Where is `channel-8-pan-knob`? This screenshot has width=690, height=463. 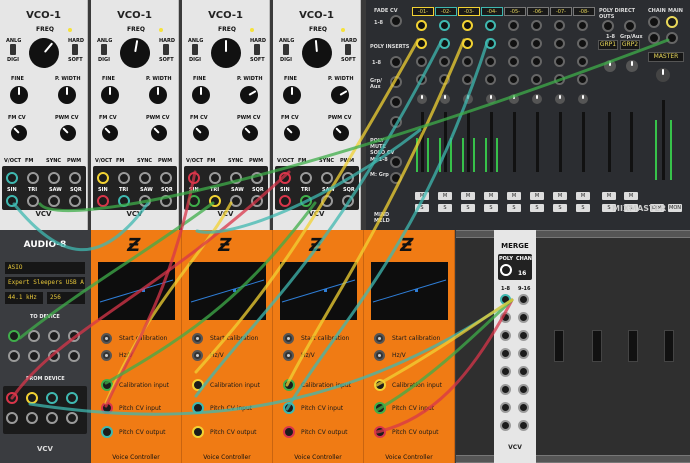 channel-8-pan-knob is located at coordinates (583, 99).